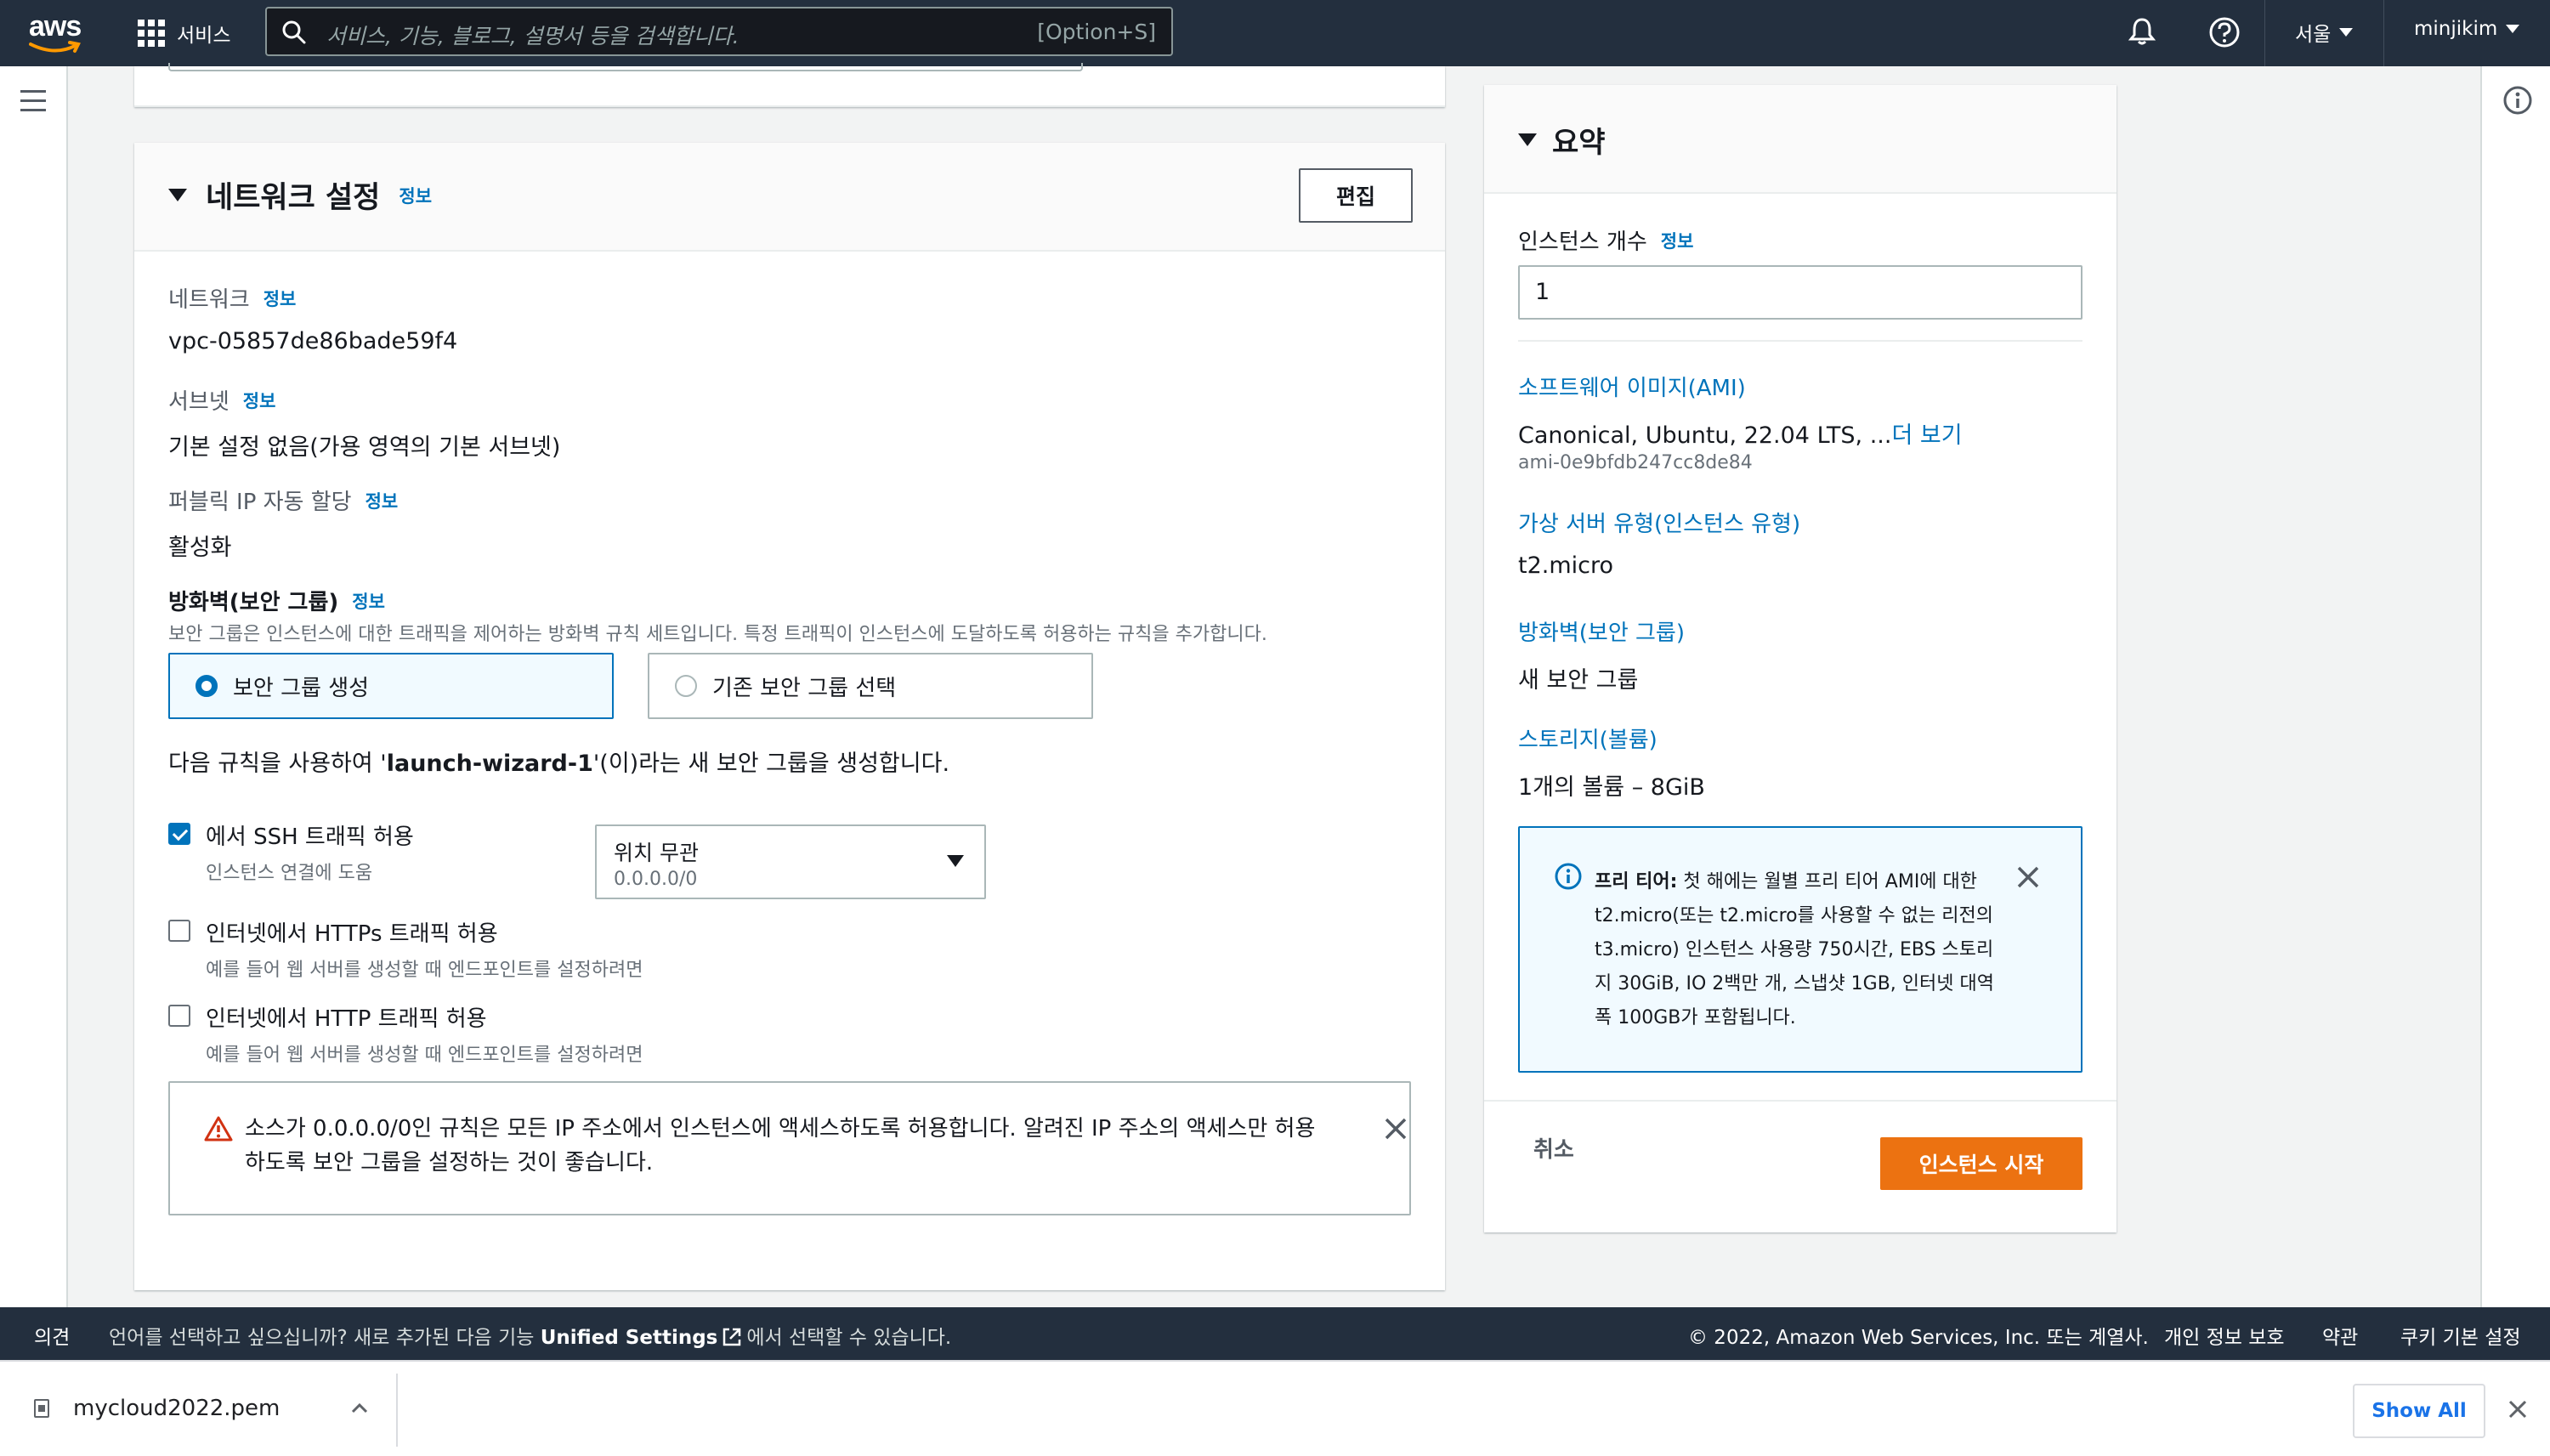  What do you see at coordinates (656, 853) in the screenshot?
I see `ssh-source-value: 위치 무관` at bounding box center [656, 853].